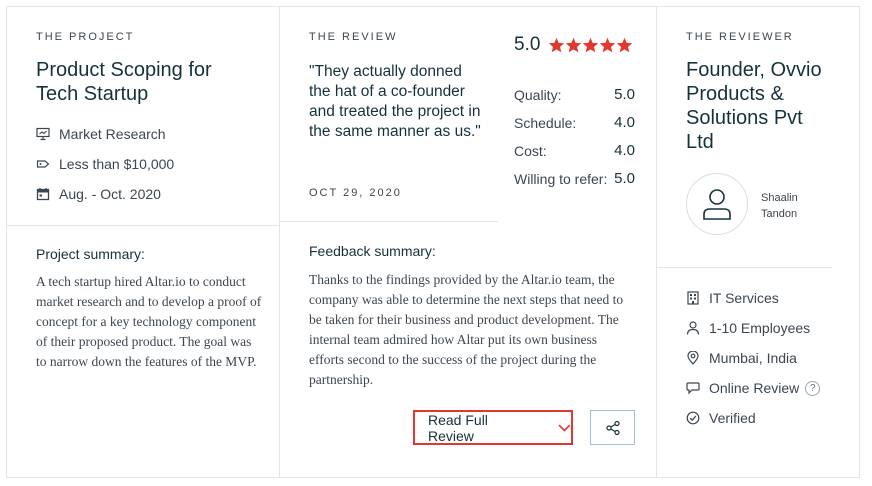 The image size is (872, 486). I want to click on project-eyebrow: THE PROJECT, so click(85, 37).